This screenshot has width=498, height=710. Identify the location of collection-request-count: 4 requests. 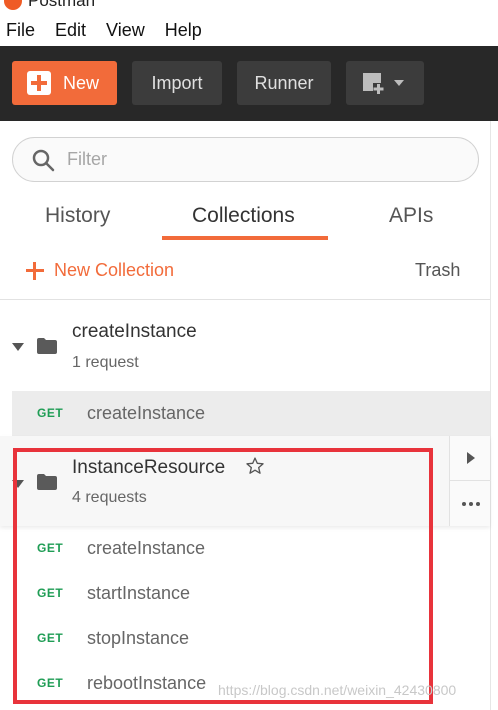
(109, 497).